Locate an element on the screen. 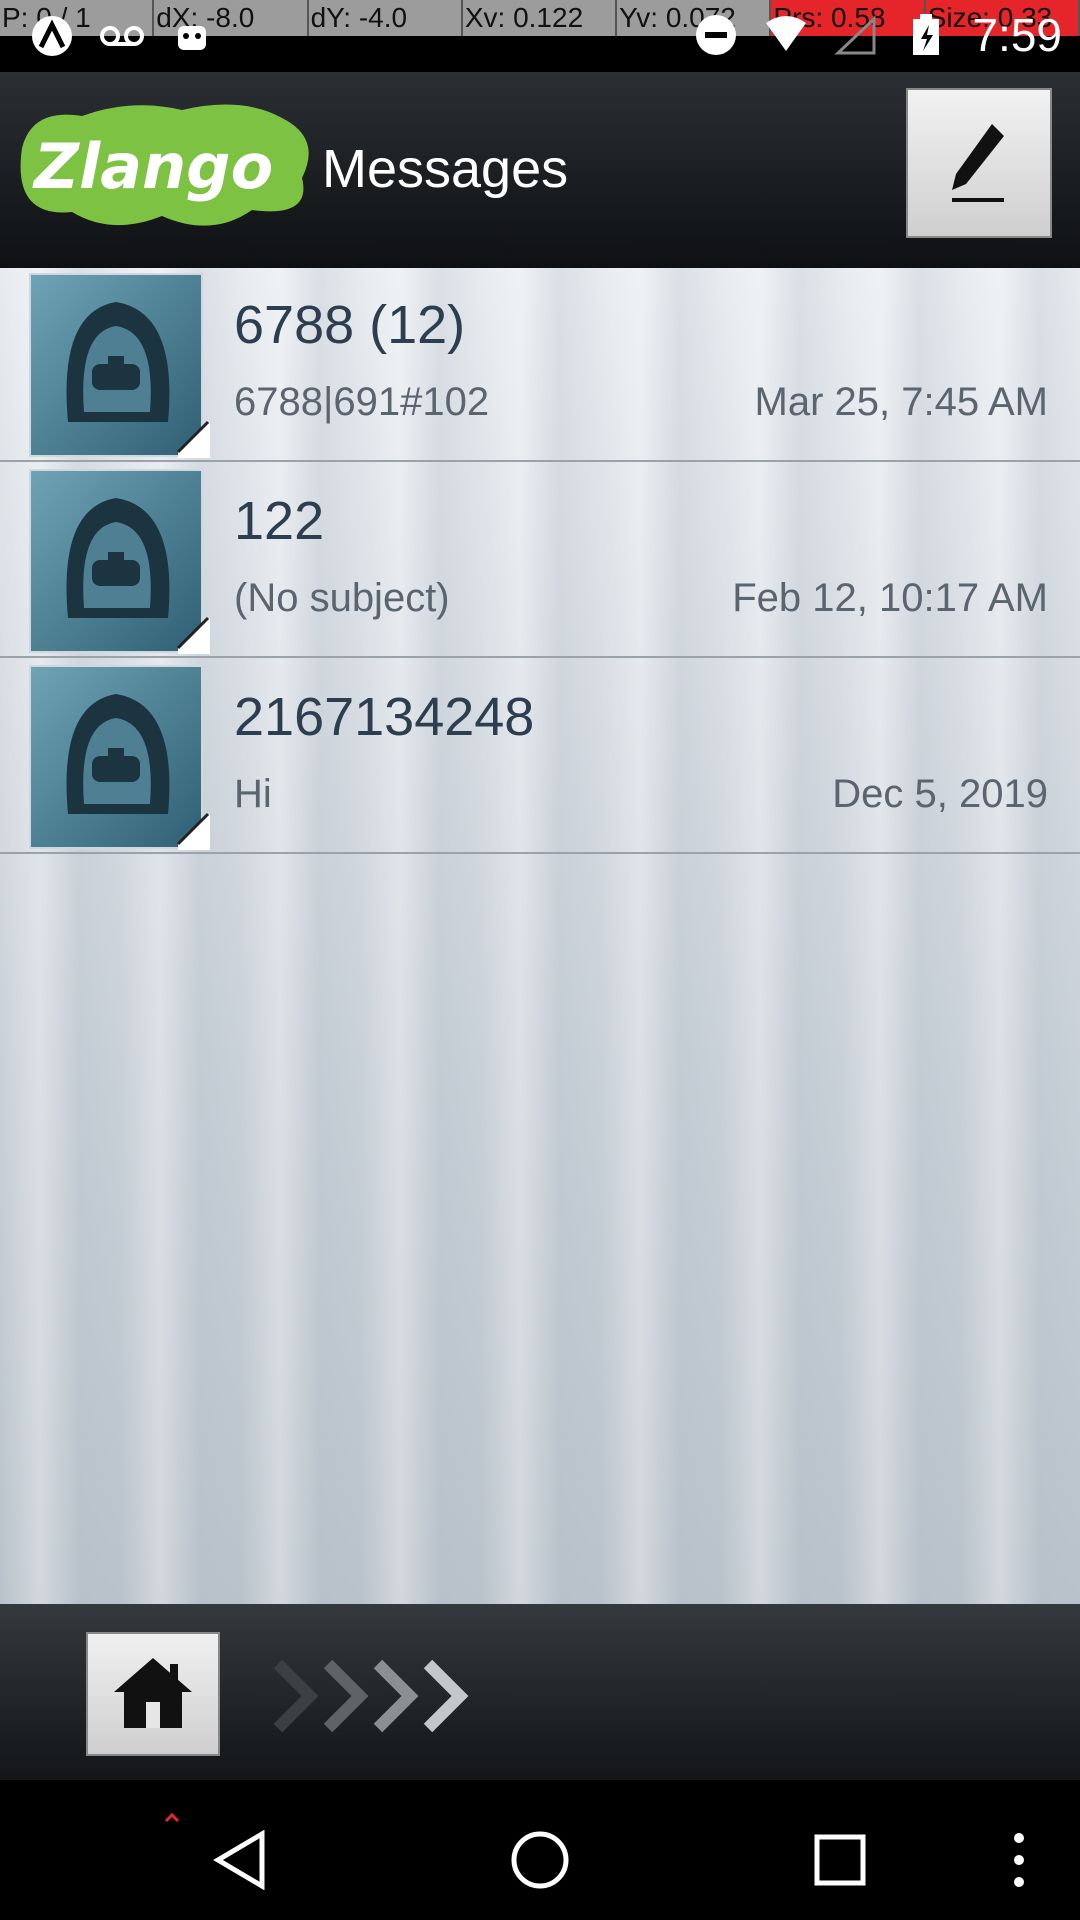  compose-button is located at coordinates (979, 163).